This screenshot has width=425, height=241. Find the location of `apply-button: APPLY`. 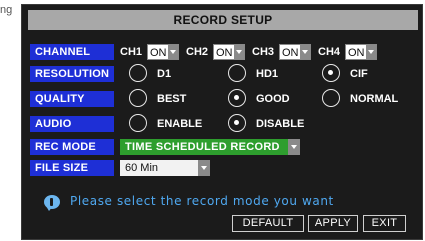

apply-button: APPLY is located at coordinates (333, 223).